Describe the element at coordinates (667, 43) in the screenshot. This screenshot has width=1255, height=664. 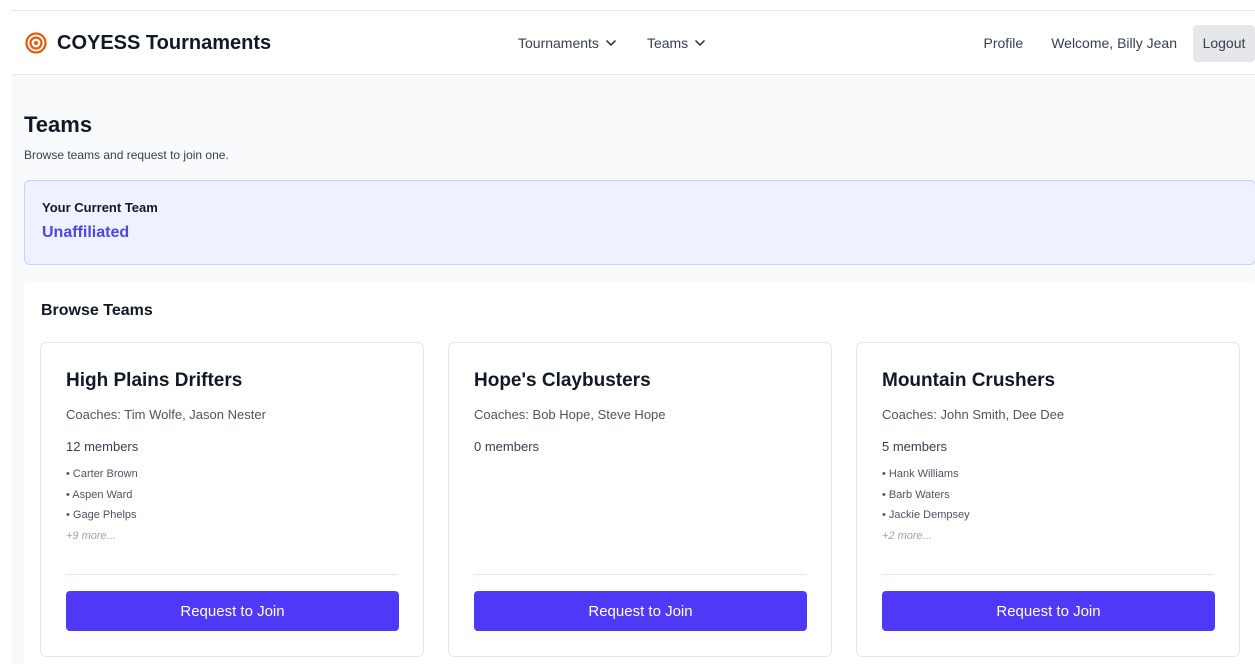
I see `nav-teams-label: Teams` at that location.